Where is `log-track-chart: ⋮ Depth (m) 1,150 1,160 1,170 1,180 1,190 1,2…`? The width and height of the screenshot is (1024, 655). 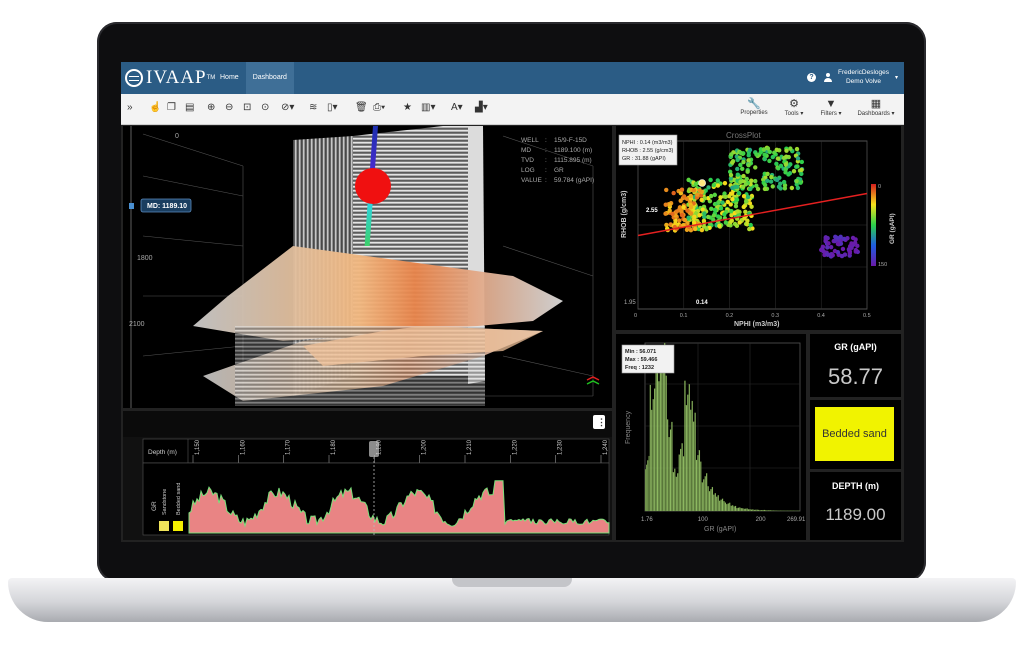
log-track-chart: ⋮ Depth (m) 1,150 1,160 1,170 1,180 1,190 1,2… is located at coordinates (367, 473).